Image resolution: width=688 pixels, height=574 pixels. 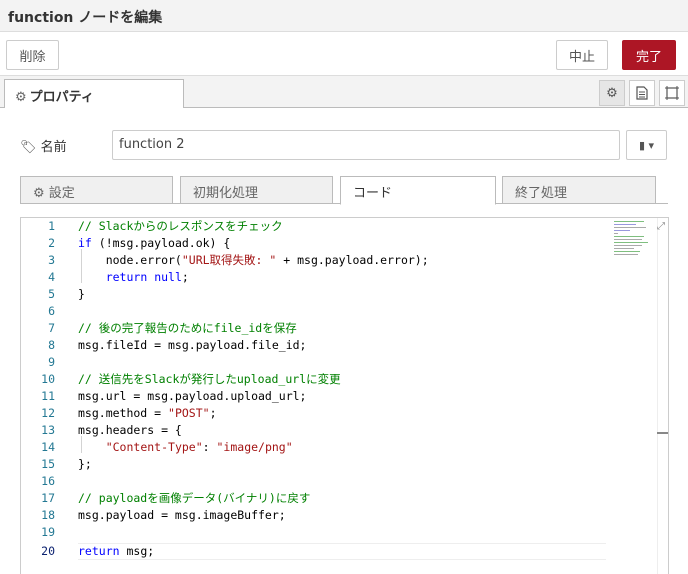 I want to click on code-line: 13 msg.headers = {, so click(x=111, y=430).